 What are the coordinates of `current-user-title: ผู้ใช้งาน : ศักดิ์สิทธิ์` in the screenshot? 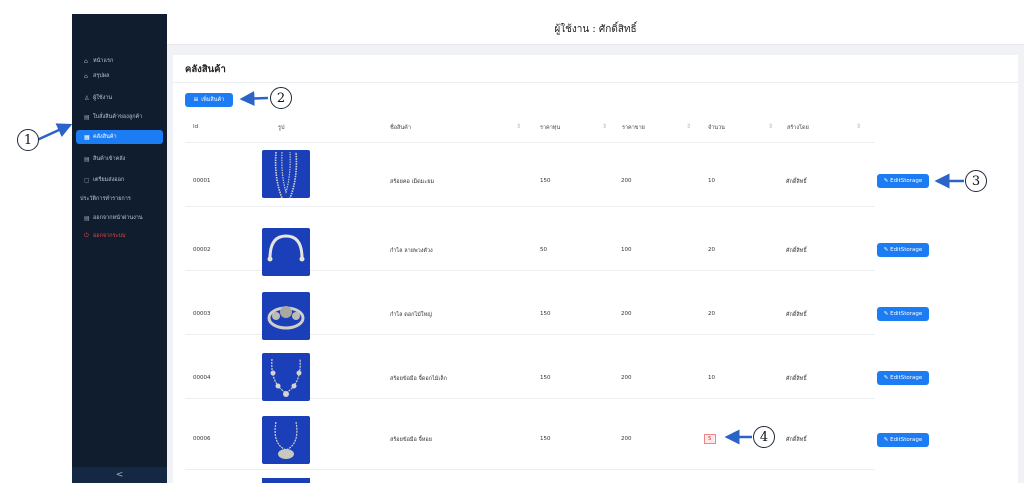 It's located at (595, 29).